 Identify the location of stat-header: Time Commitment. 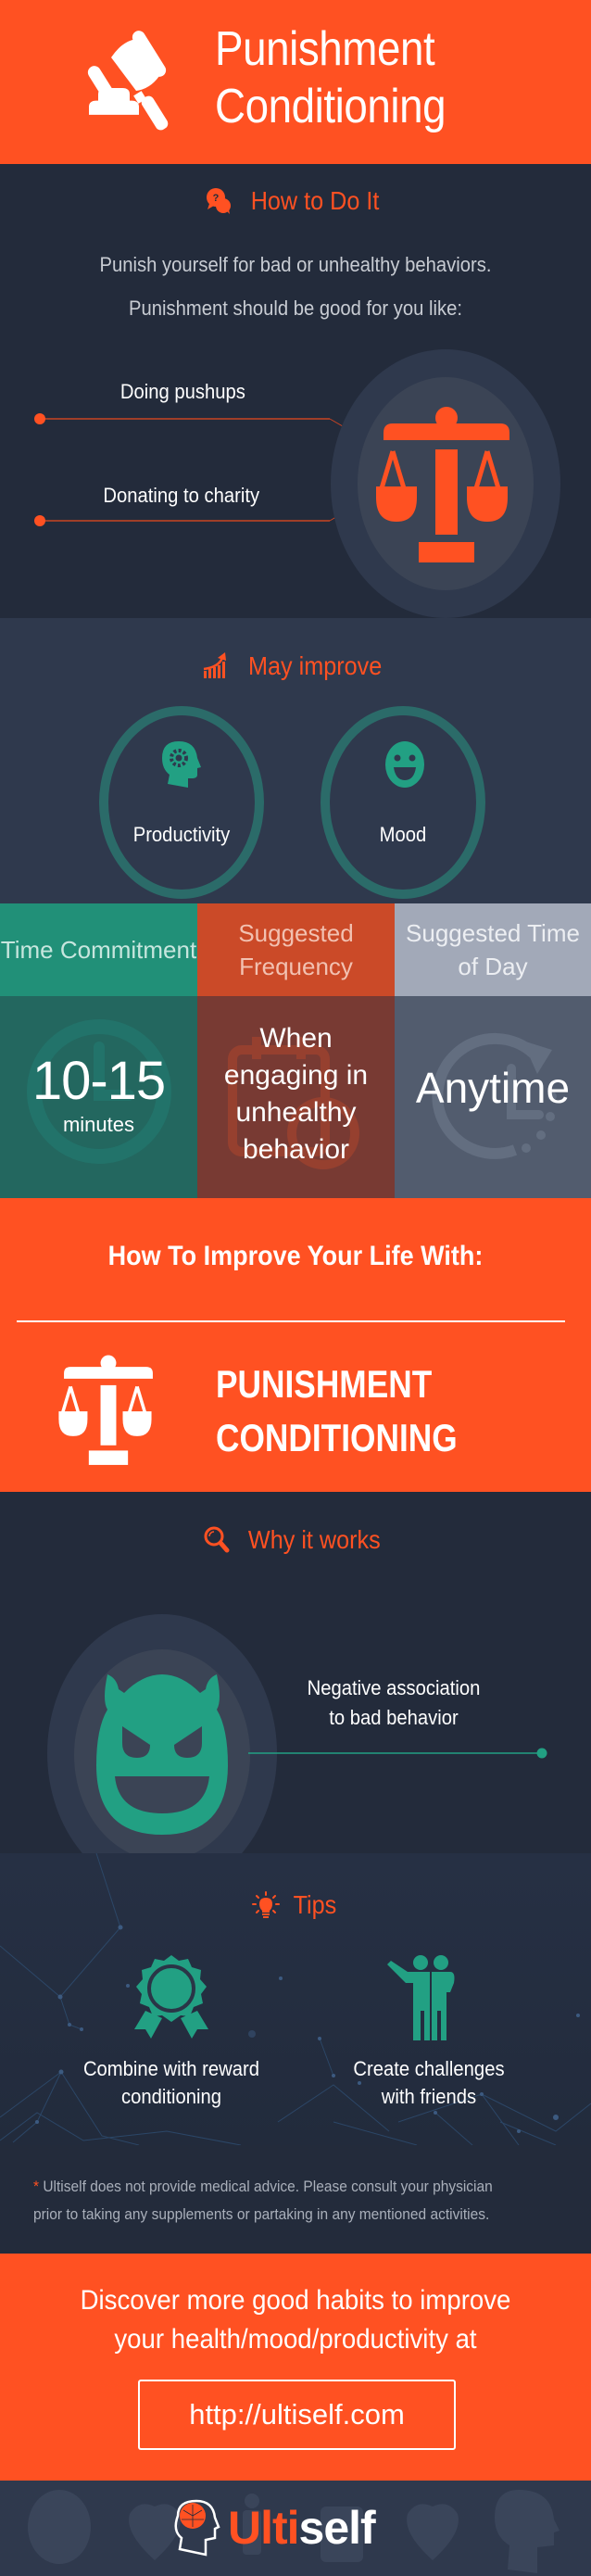
(99, 949).